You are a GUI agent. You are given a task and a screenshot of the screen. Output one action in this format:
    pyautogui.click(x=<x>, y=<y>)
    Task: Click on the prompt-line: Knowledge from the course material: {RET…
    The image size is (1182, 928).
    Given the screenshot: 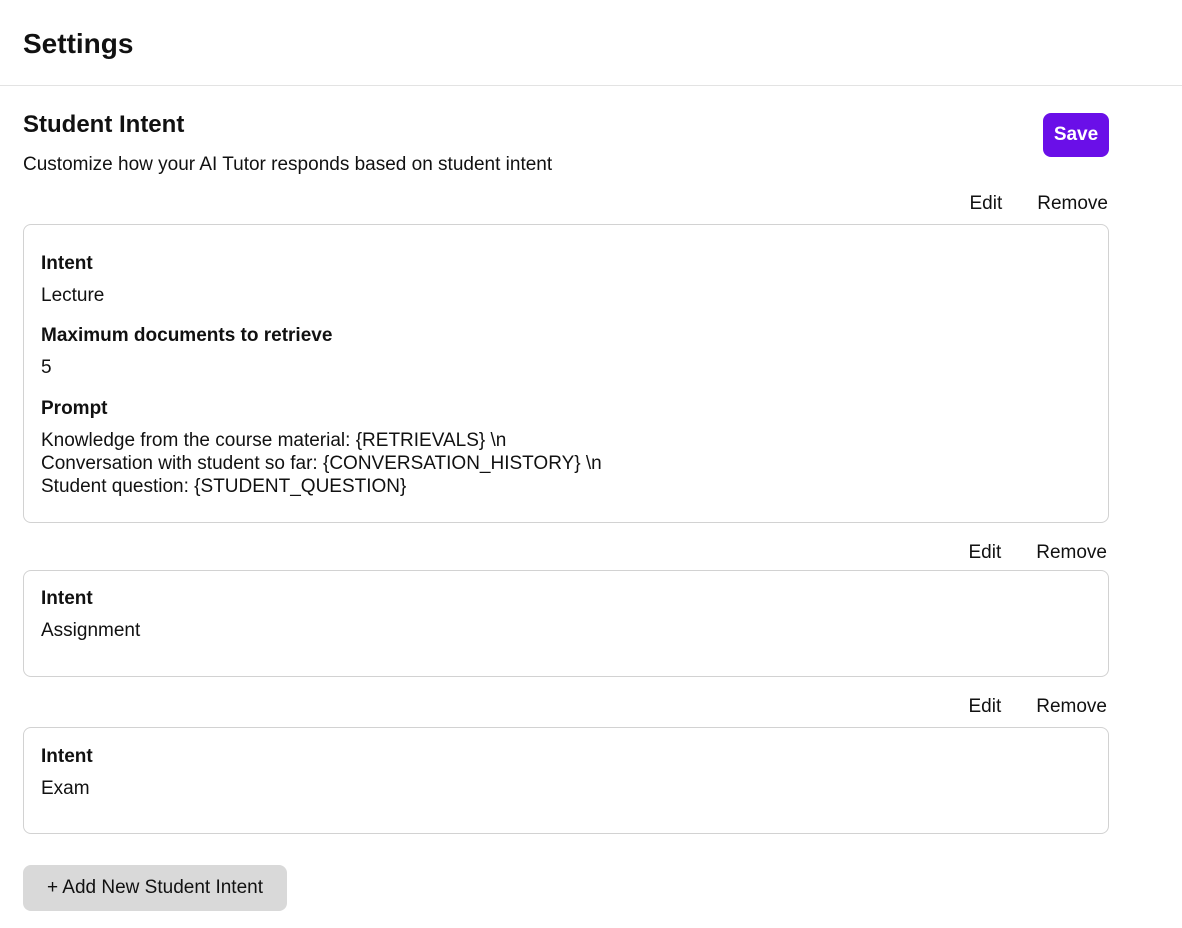 What is the action you would take?
    pyautogui.click(x=274, y=440)
    